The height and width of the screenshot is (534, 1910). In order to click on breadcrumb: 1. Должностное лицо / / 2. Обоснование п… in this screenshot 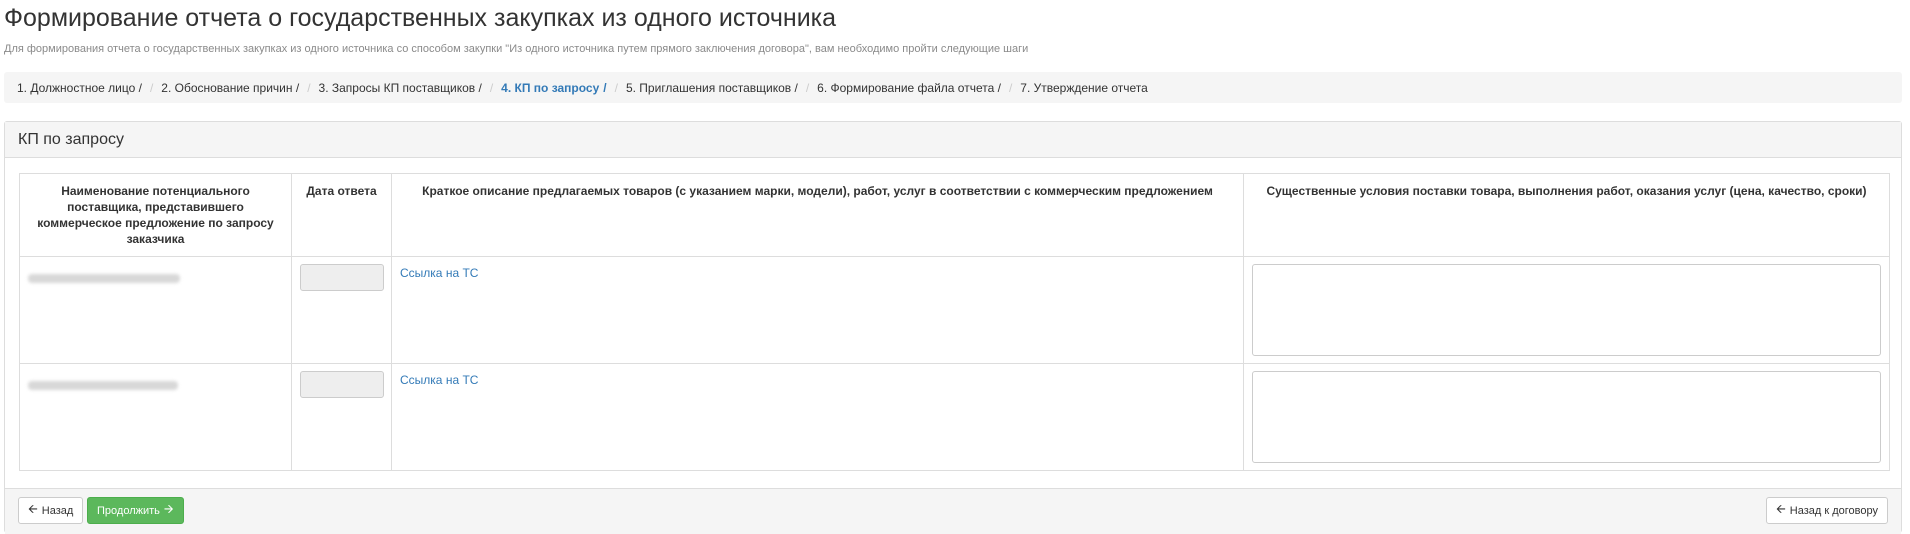, I will do `click(953, 87)`.